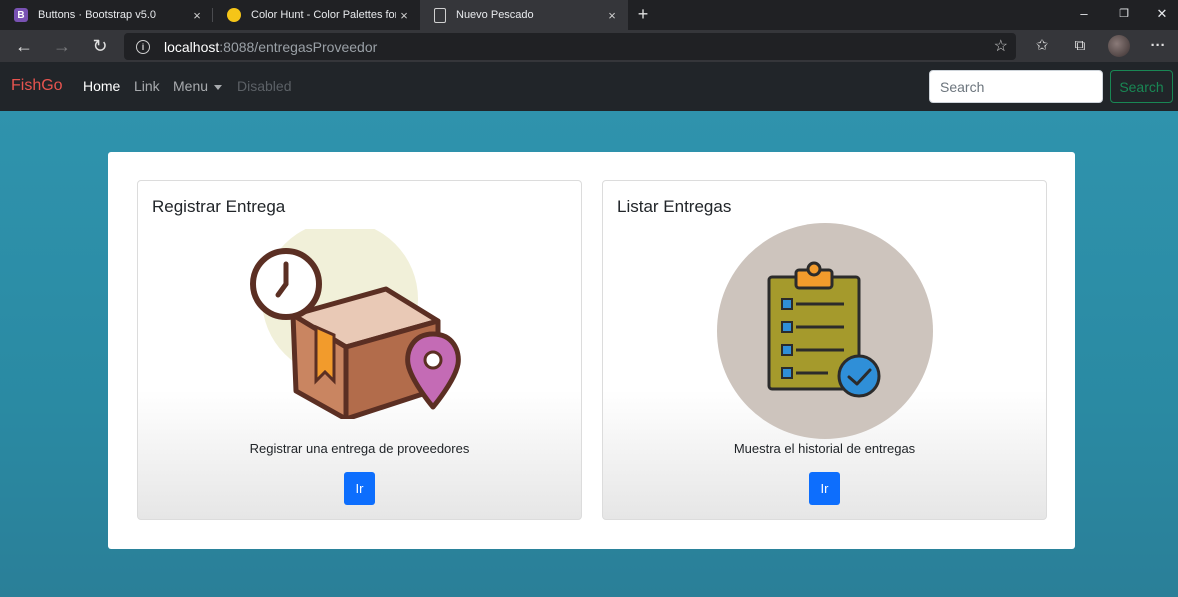  Describe the element at coordinates (440, 15) in the screenshot. I see `document-favicon-icon` at that location.